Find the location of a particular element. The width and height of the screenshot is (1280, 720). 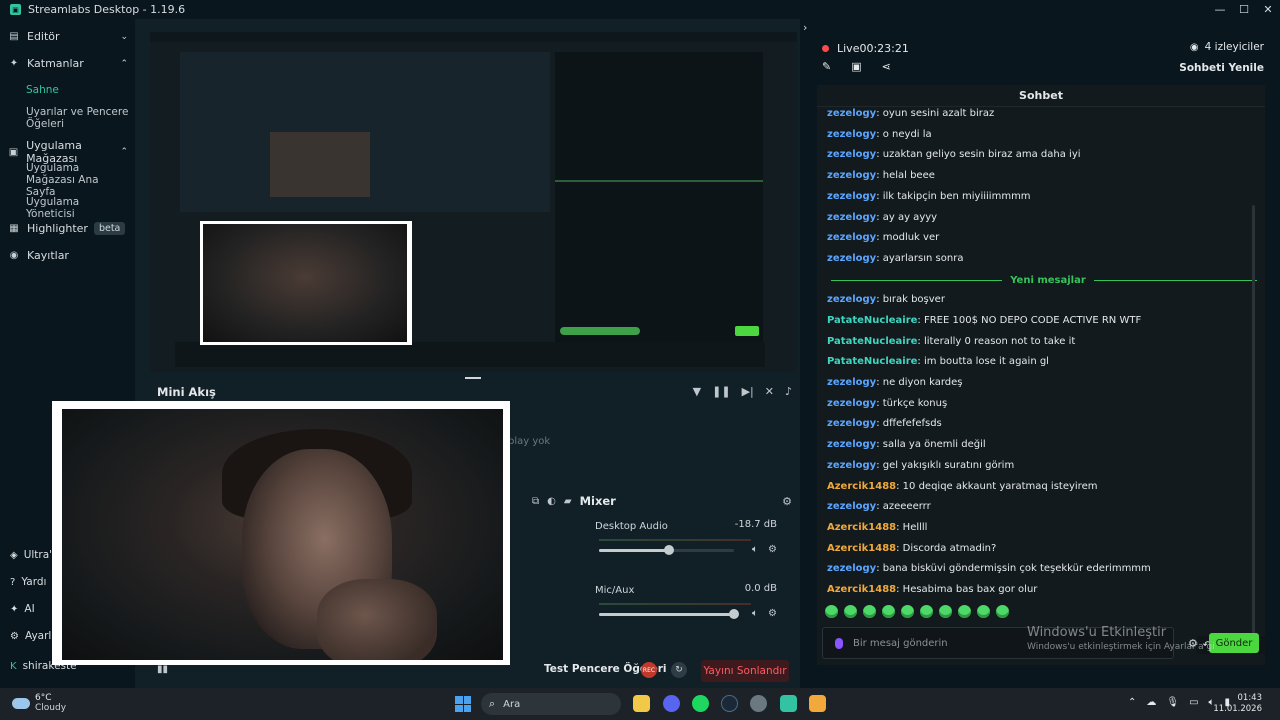

pause-icon: ❚❚ is located at coordinates (721, 391).